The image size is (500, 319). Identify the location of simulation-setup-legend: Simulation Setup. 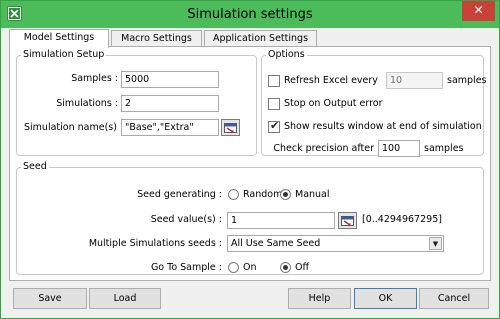
(64, 54).